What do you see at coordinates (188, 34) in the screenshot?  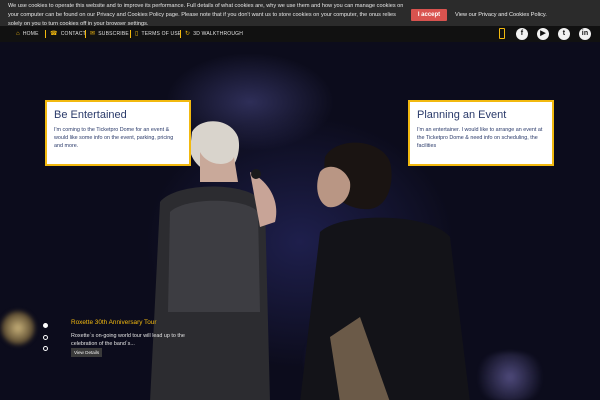 I see `refresh-icon: ↻` at bounding box center [188, 34].